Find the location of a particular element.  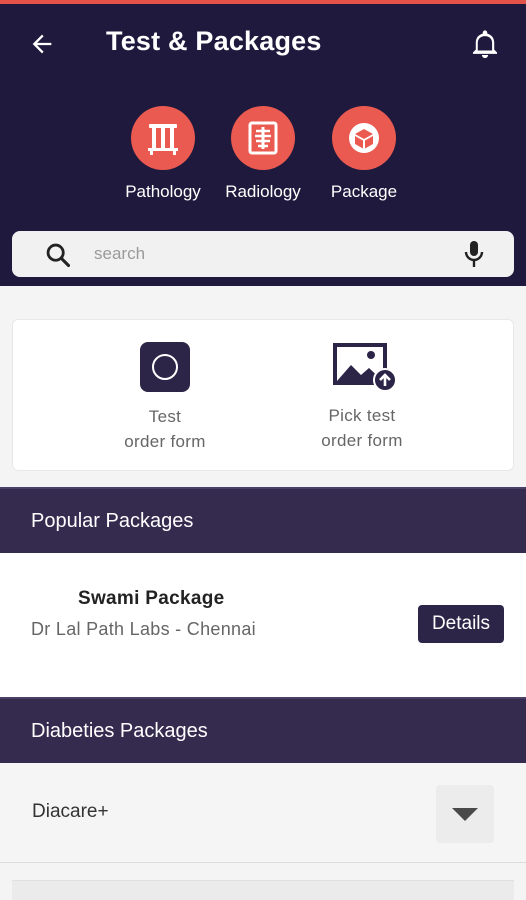

category-radiology-circle is located at coordinates (263, 138).